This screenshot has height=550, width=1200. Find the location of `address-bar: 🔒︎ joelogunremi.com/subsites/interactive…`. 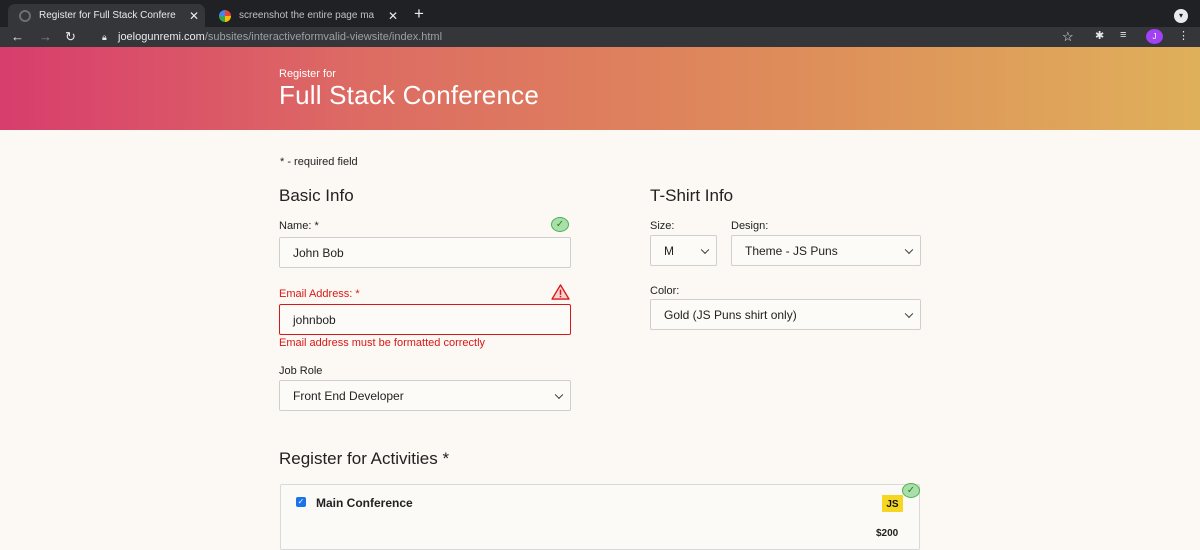

address-bar: 🔒︎ joelogunremi.com/subsites/interactive… is located at coordinates (592, 37).